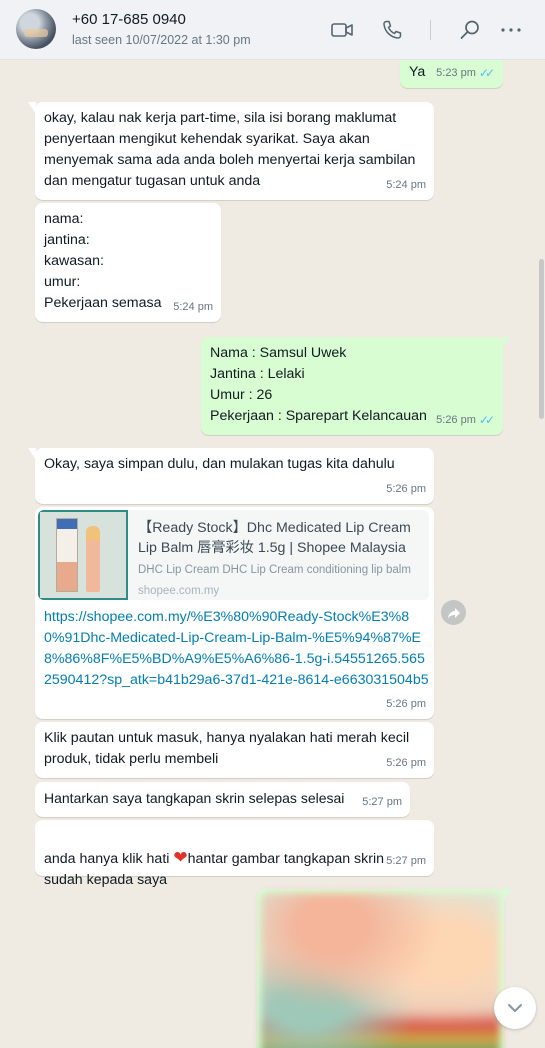 Image resolution: width=545 pixels, height=1048 pixels. I want to click on forward-button, so click(453, 612).